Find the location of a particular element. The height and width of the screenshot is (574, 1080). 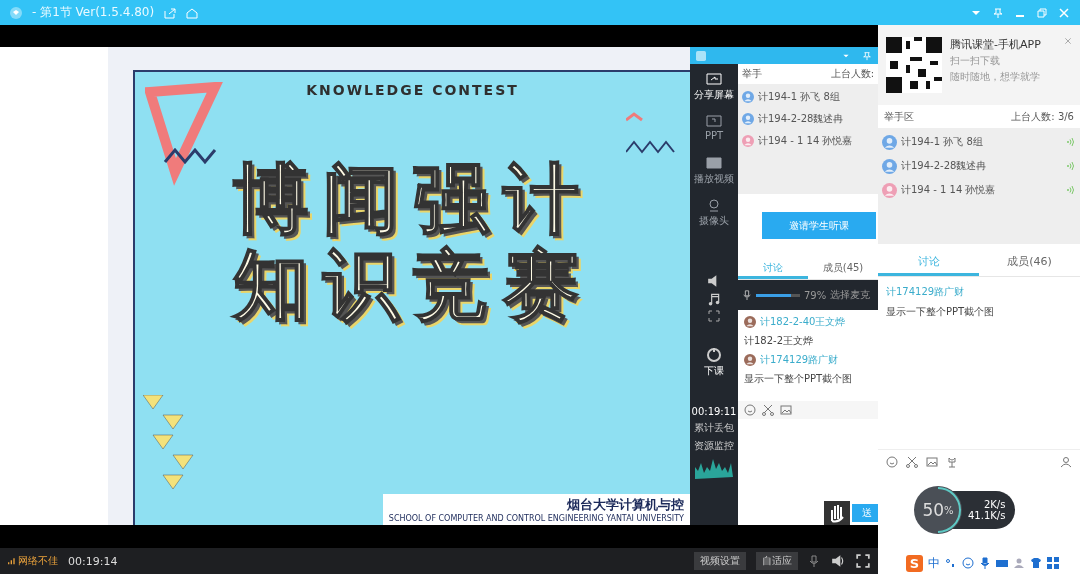

stage-count: 上台人数: 3/6 is located at coordinates (1042, 116).